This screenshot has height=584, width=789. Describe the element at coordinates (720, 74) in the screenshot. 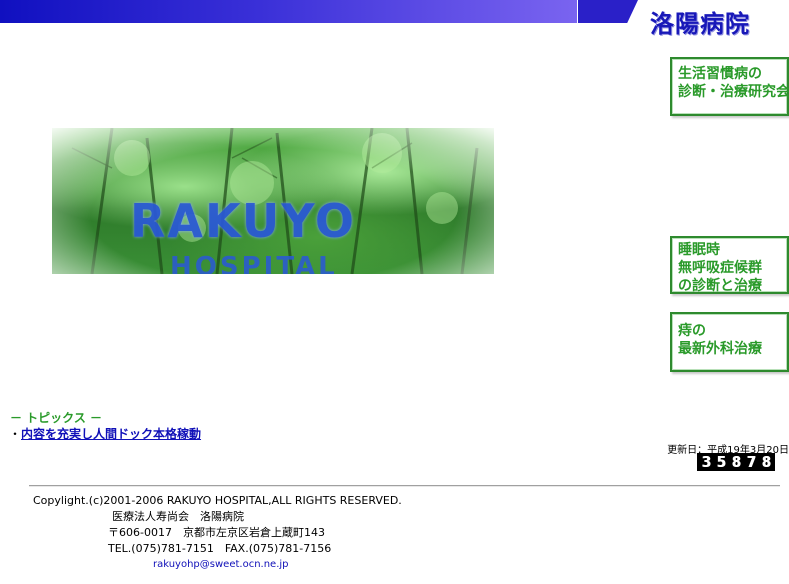

I see `banner-line: 生活習慣病の` at that location.